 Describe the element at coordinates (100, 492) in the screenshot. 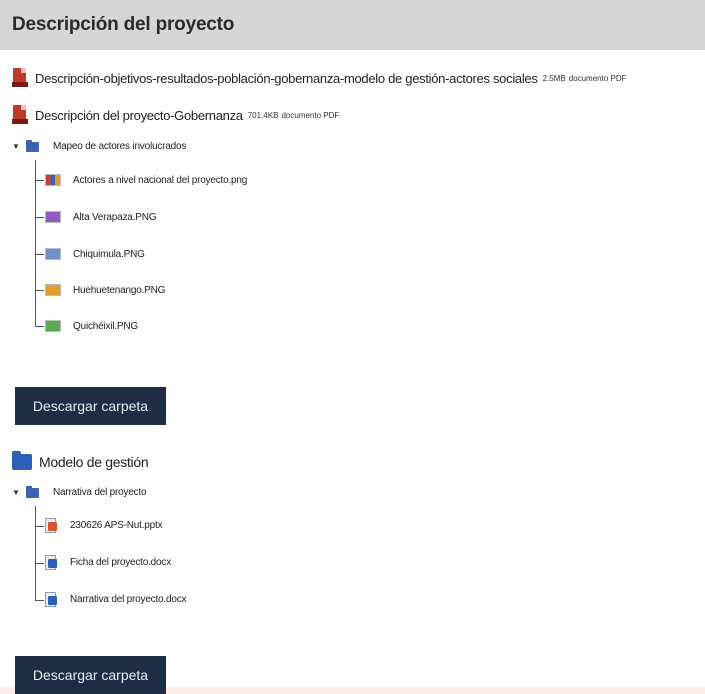

I see `folder-name: Narrativa del proyecto` at that location.